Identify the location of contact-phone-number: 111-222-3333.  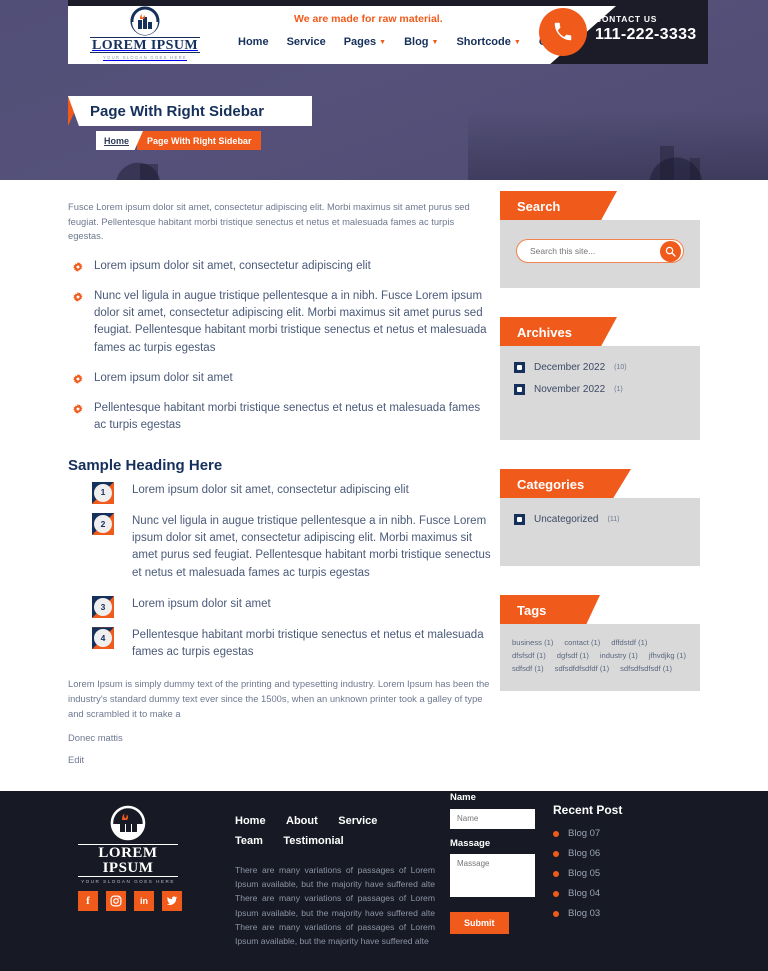
(646, 34).